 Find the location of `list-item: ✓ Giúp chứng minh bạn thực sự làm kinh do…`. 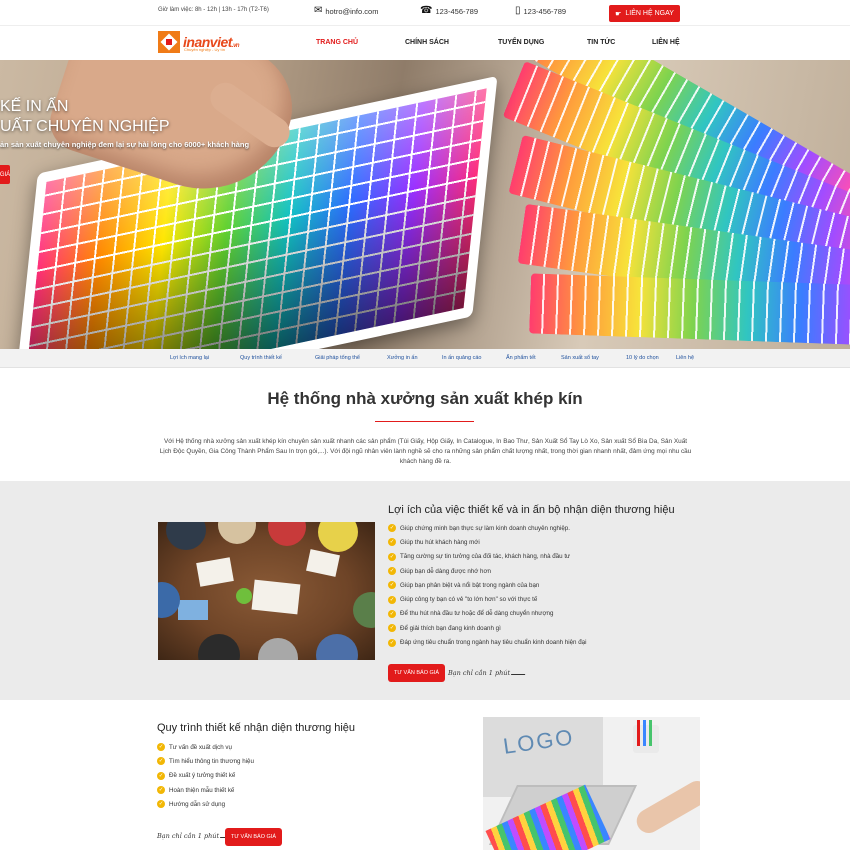

list-item: ✓ Giúp chứng minh bạn thực sự làm kinh do… is located at coordinates (479, 528).